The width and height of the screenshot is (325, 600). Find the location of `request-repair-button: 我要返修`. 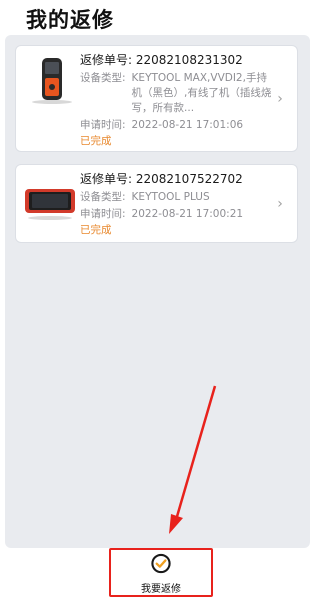

request-repair-button: 我要返修 is located at coordinates (161, 572).